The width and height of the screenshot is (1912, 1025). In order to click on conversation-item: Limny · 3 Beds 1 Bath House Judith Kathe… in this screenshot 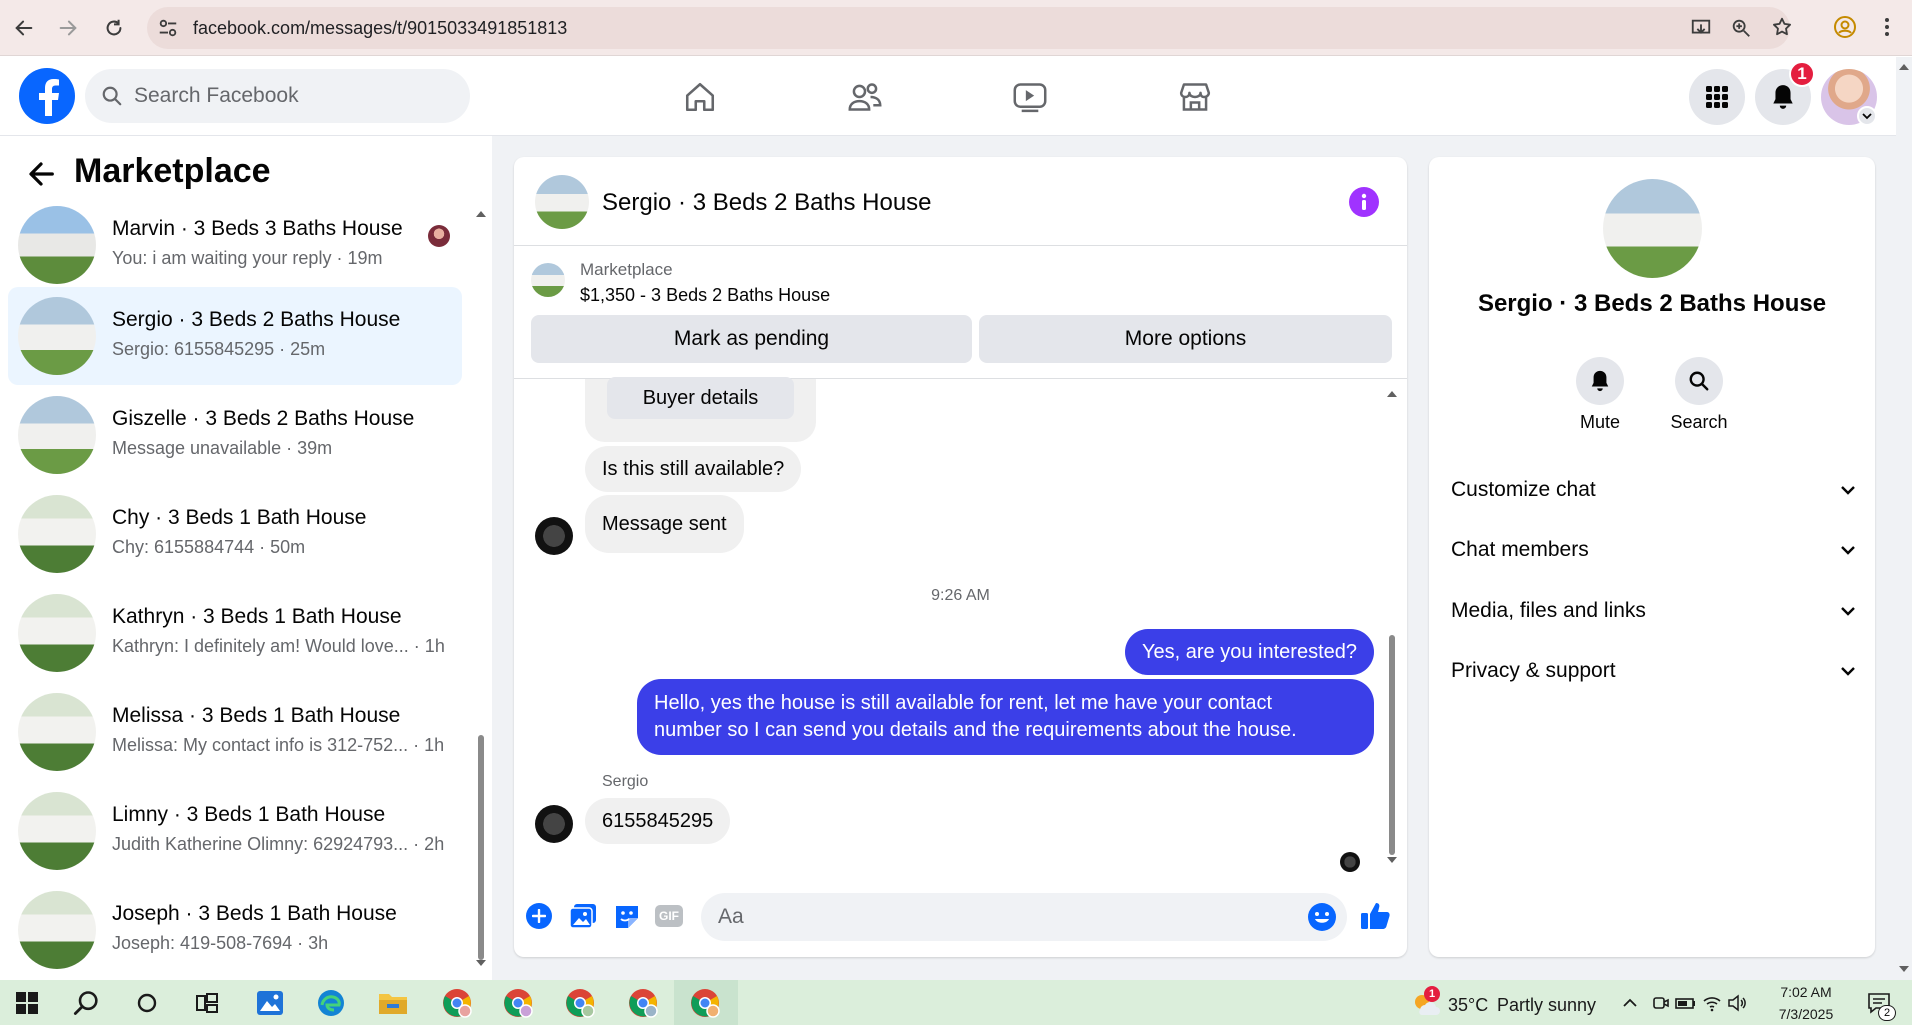, I will do `click(235, 831)`.